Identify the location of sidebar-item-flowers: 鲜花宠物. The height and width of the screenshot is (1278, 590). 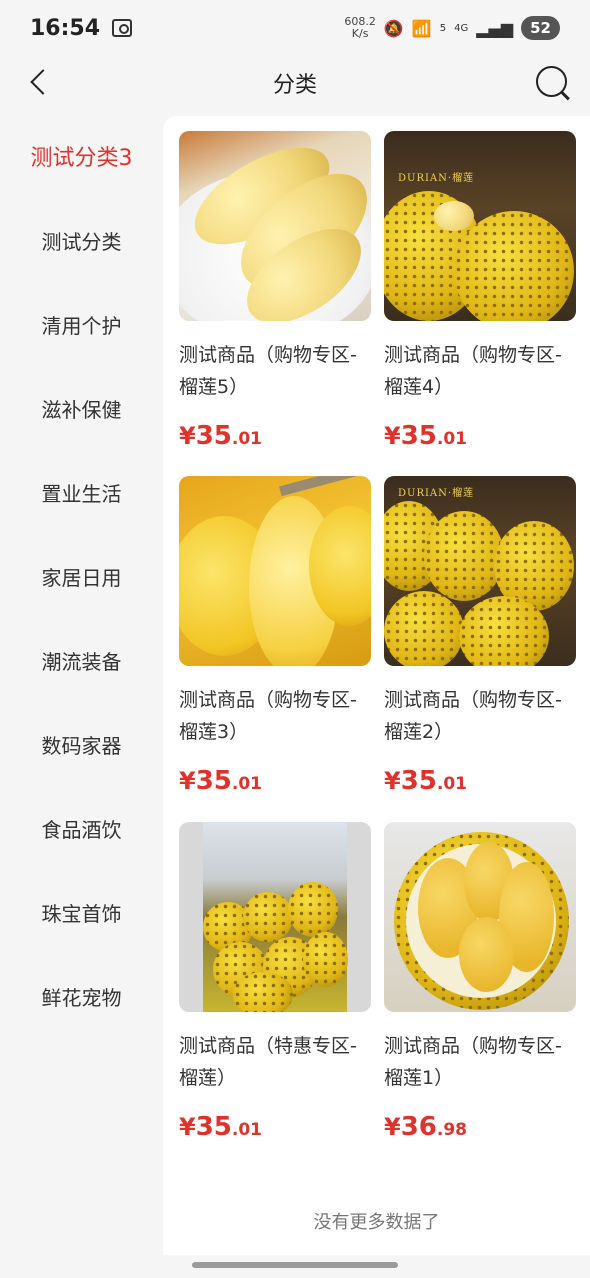
(81, 996).